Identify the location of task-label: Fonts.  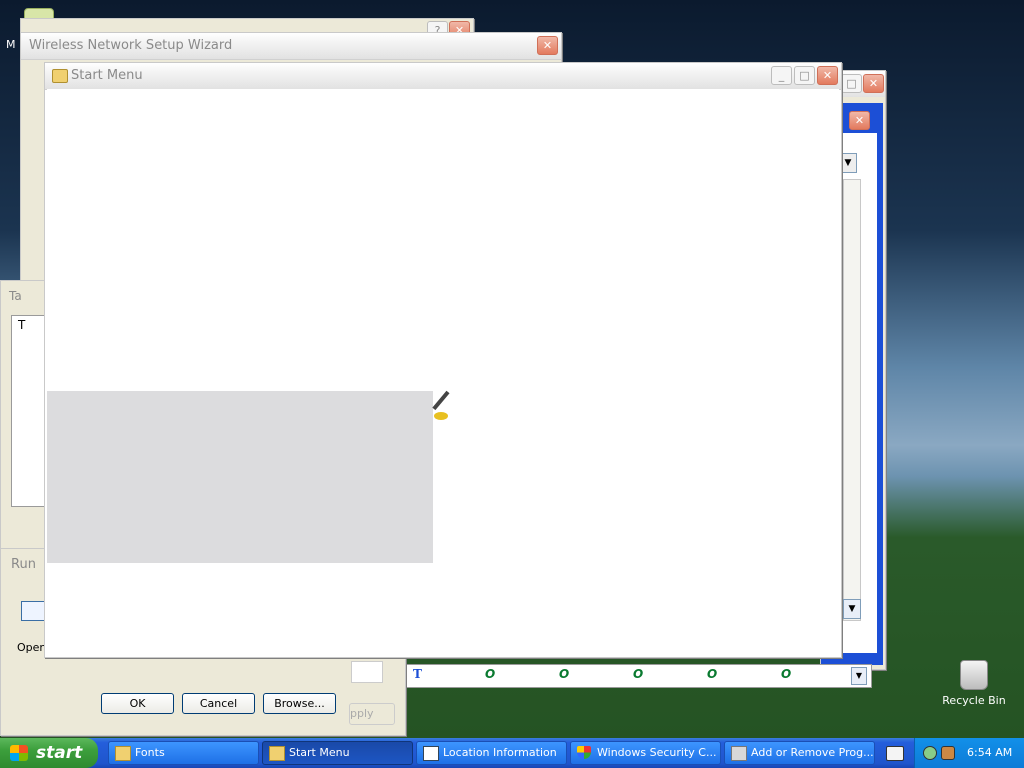
(150, 752).